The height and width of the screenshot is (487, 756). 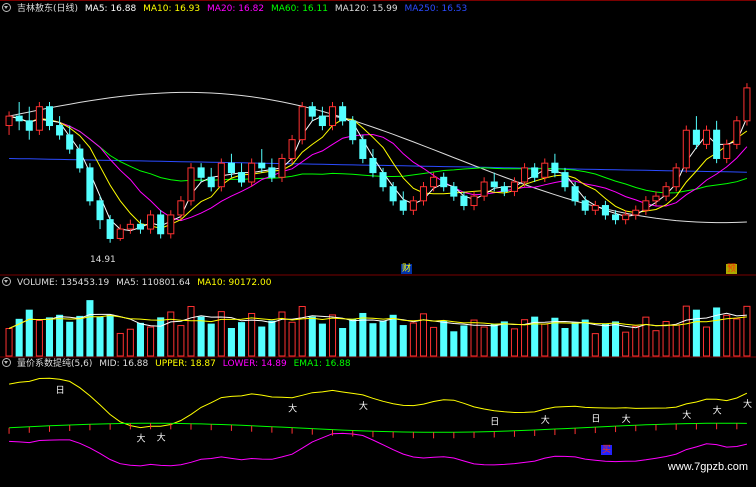 I want to click on mid-label: MID: 16.88, so click(x=124, y=364).